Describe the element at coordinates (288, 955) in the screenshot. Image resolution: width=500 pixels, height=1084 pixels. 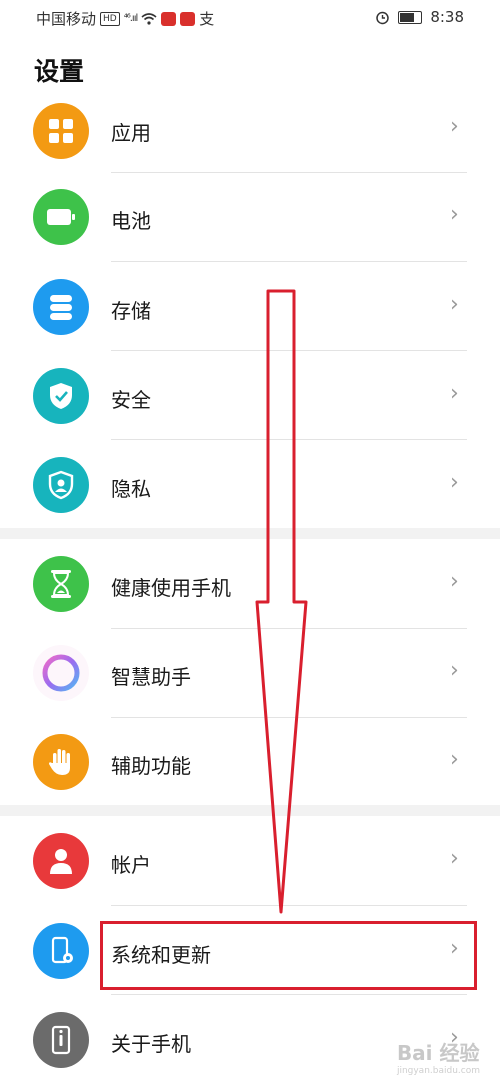
I see `annotation-highlight-box` at that location.